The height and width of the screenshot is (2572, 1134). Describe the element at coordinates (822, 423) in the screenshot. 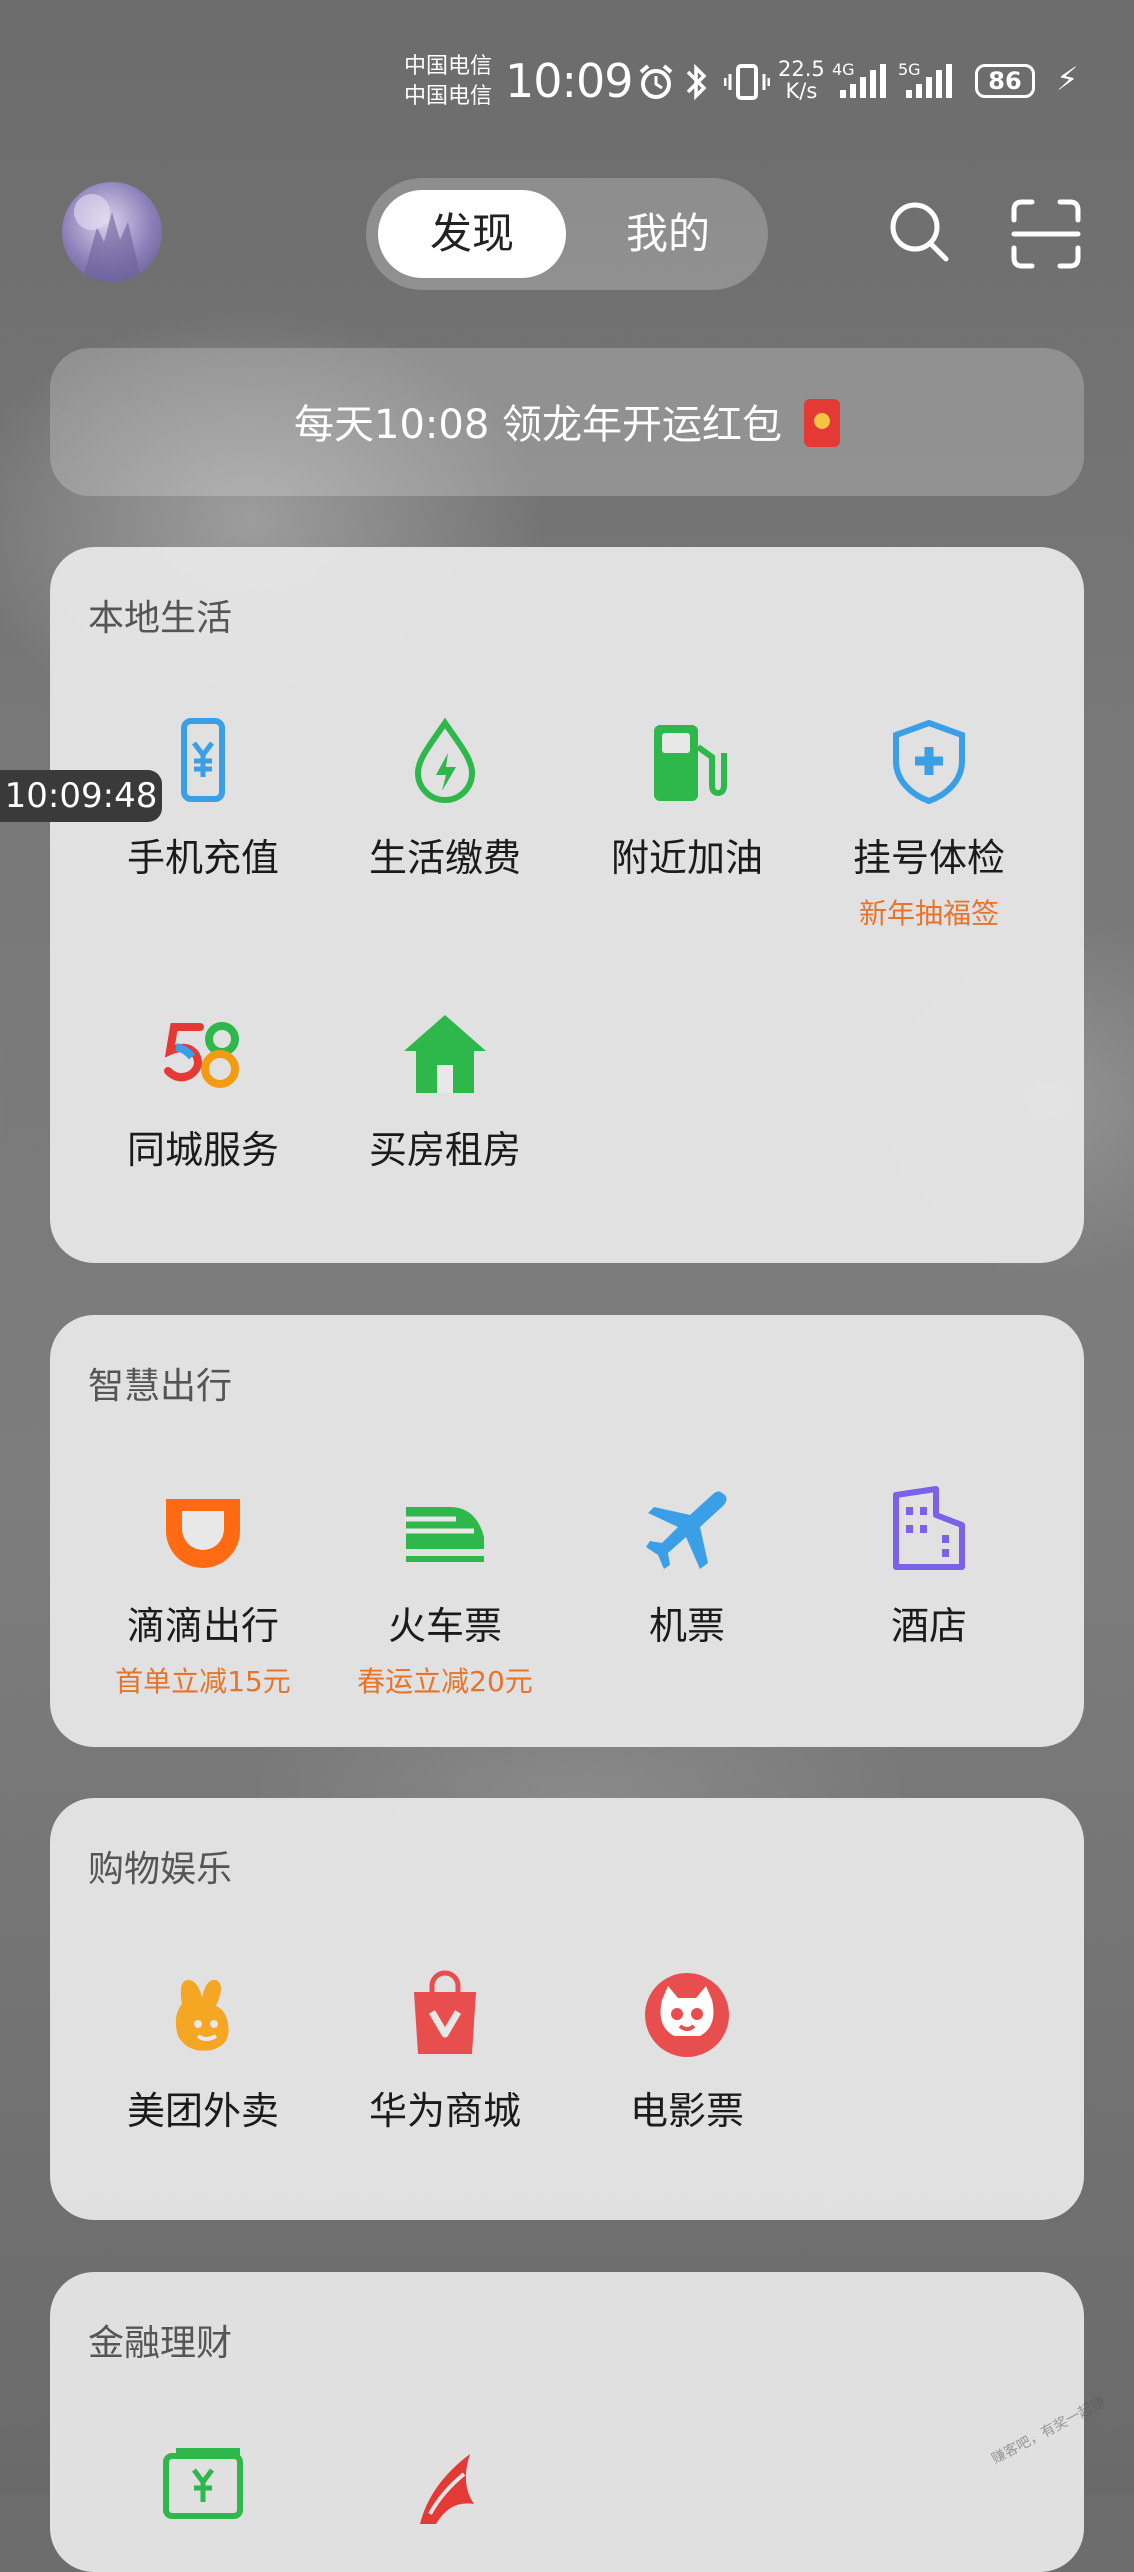

I see `red-packet-icon` at that location.